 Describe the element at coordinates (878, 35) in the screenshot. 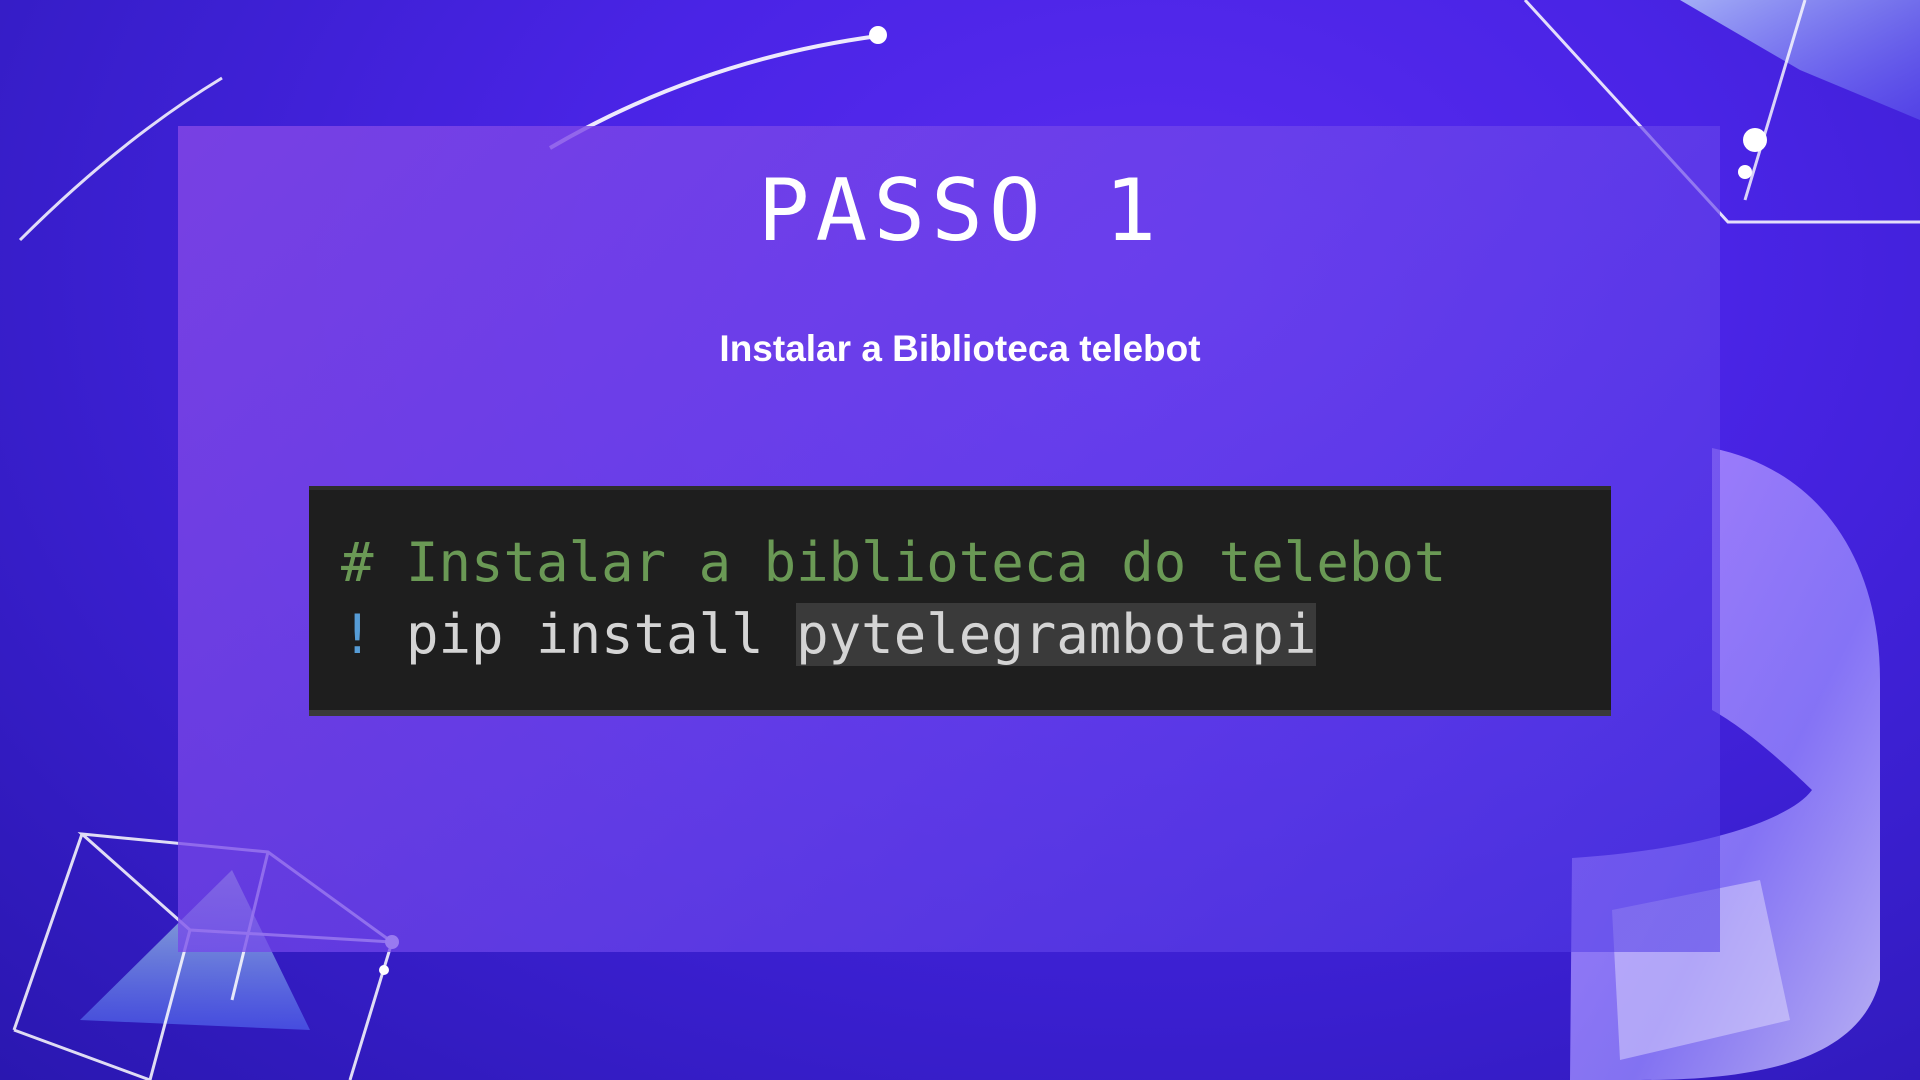

I see `decor-dot` at that location.